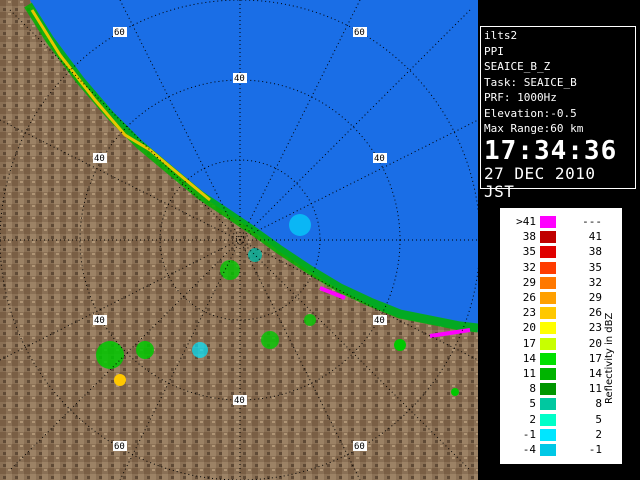  Describe the element at coordinates (529, 282) in the screenshot. I see `scale-min-label: 29` at that location.